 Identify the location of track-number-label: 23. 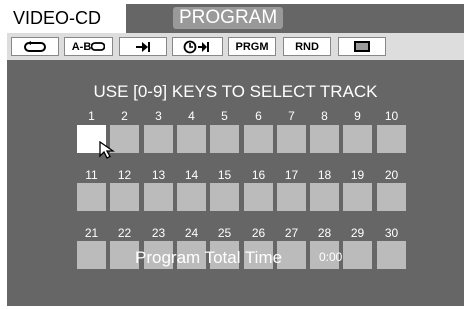
(158, 233).